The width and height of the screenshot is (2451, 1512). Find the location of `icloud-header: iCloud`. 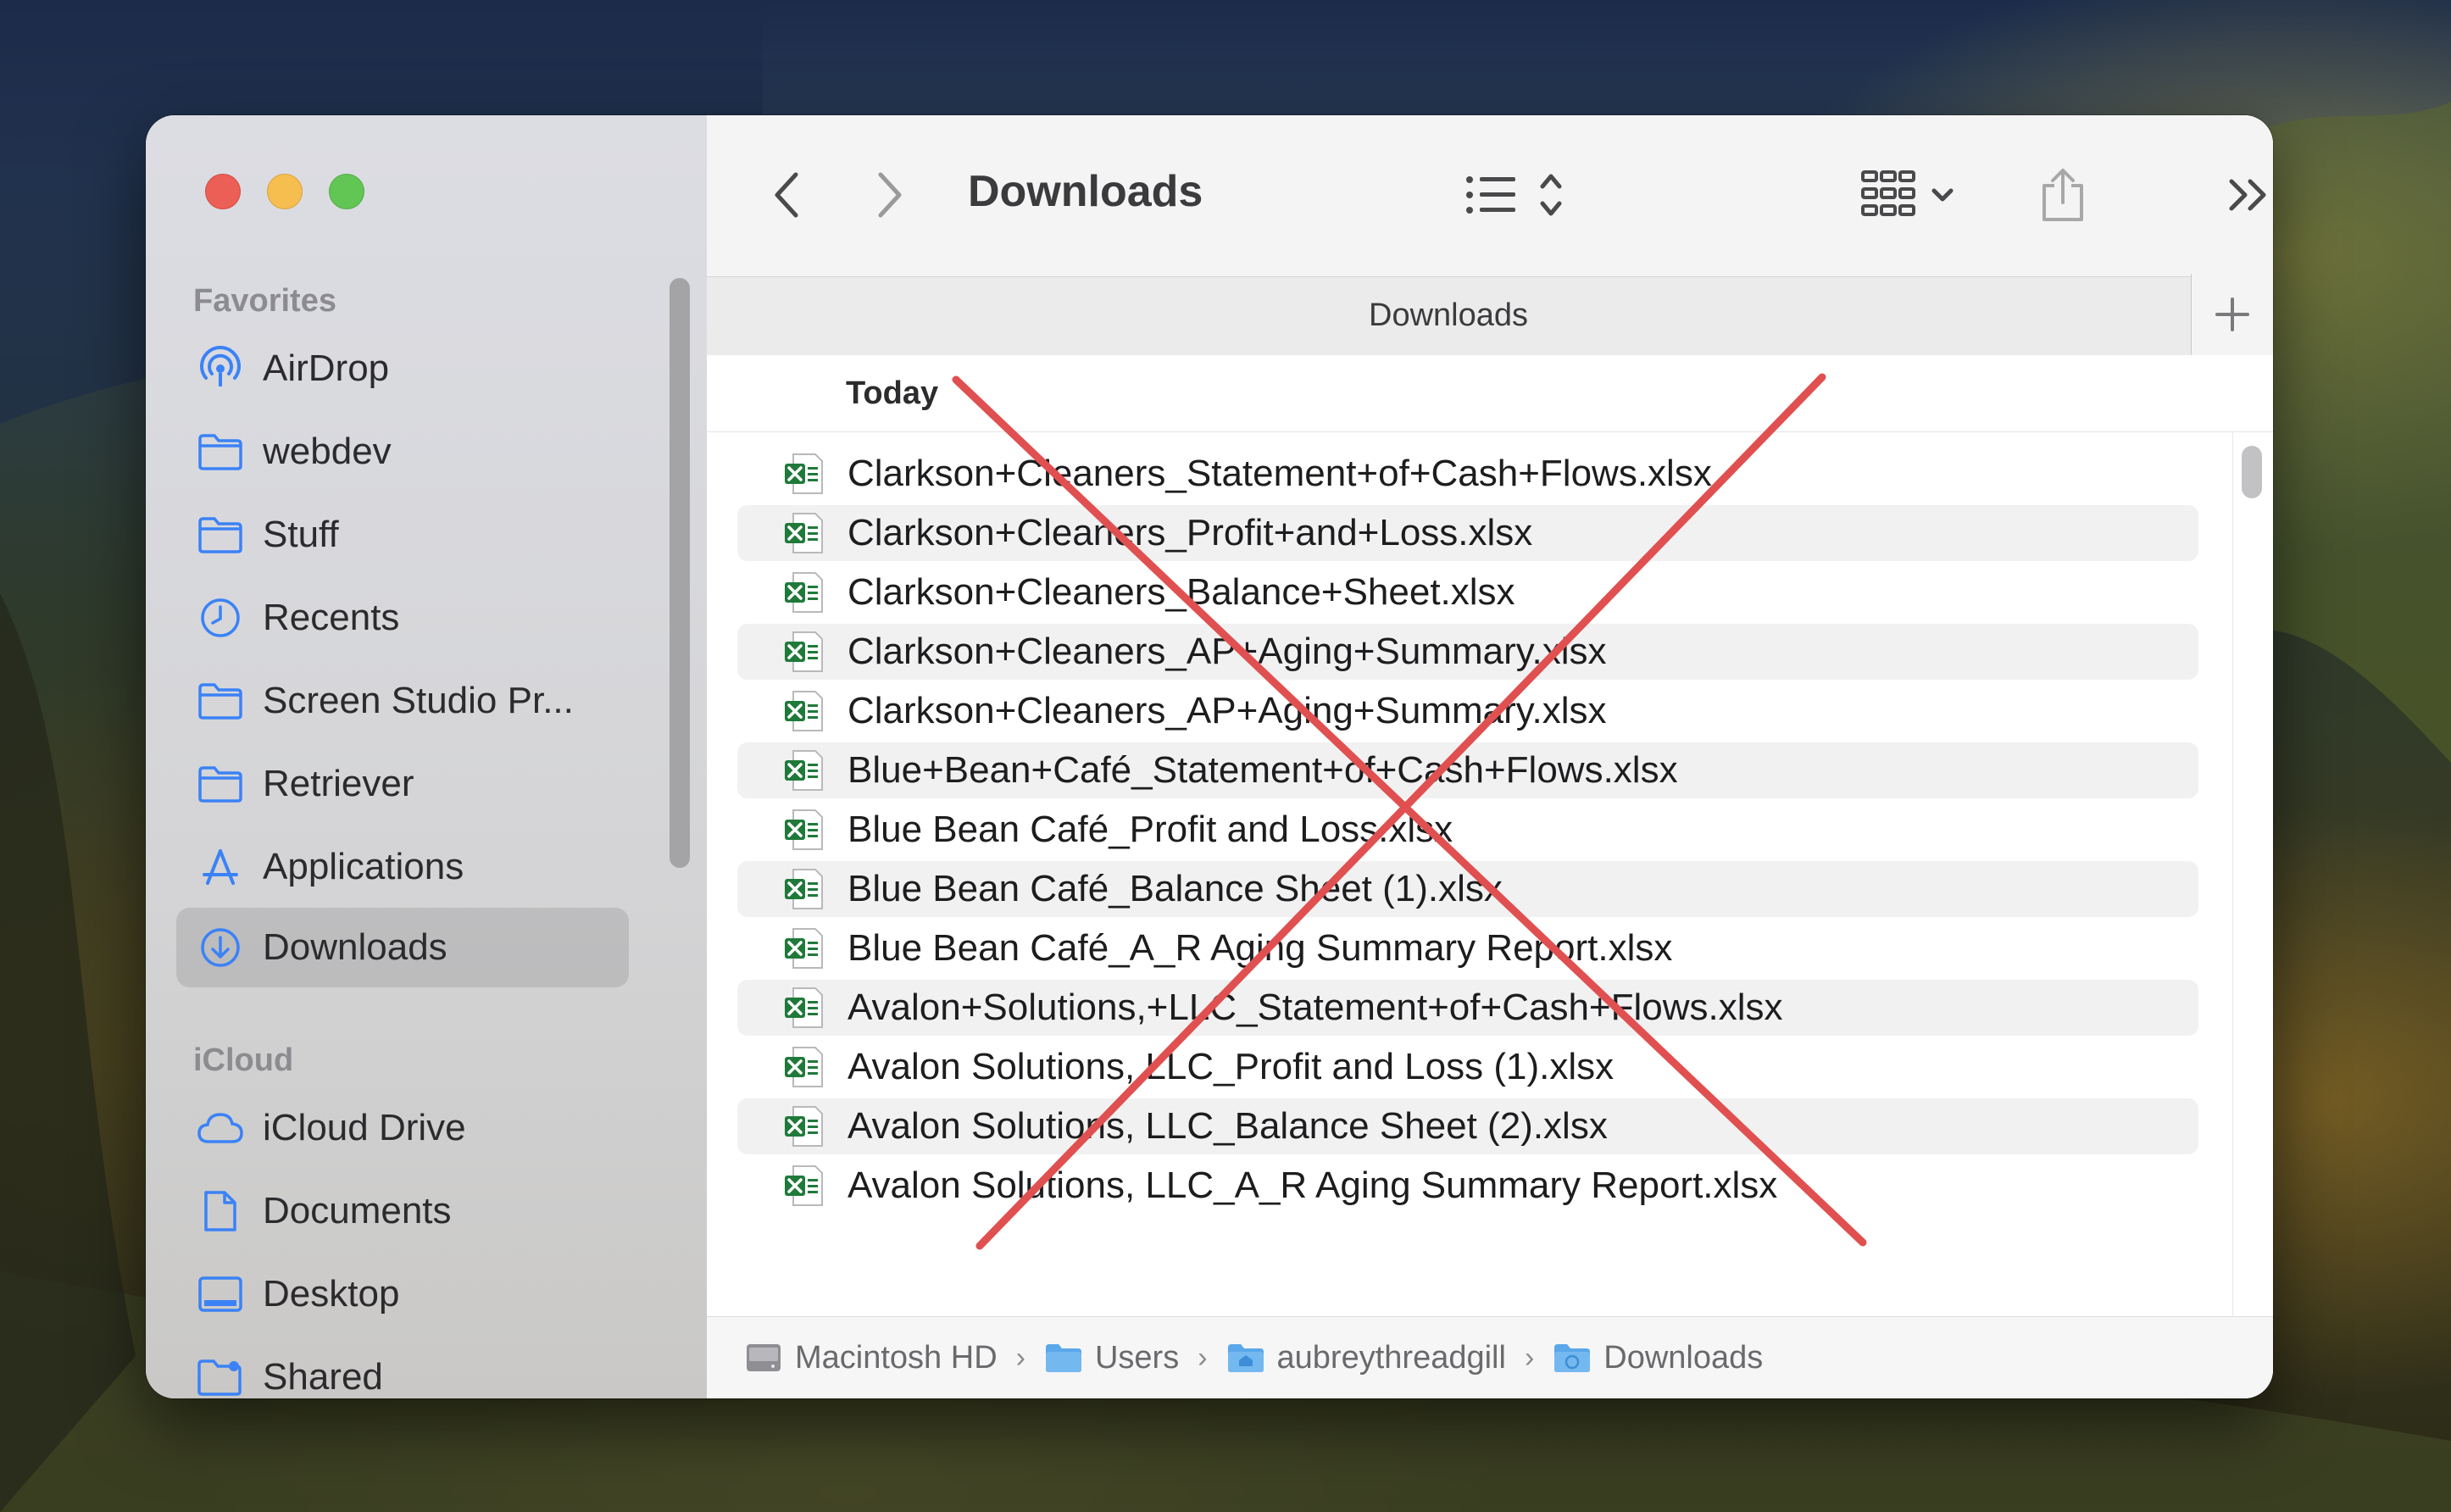

icloud-header: iCloud is located at coordinates (243, 1060).